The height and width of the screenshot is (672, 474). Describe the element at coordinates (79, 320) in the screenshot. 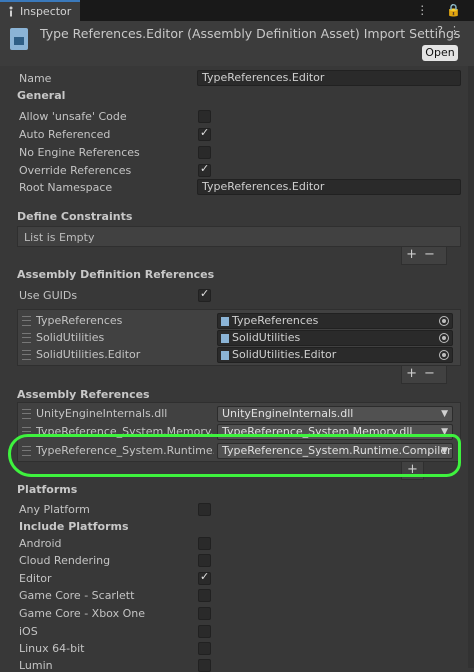

I see `list-item-name: TypeReferences` at that location.